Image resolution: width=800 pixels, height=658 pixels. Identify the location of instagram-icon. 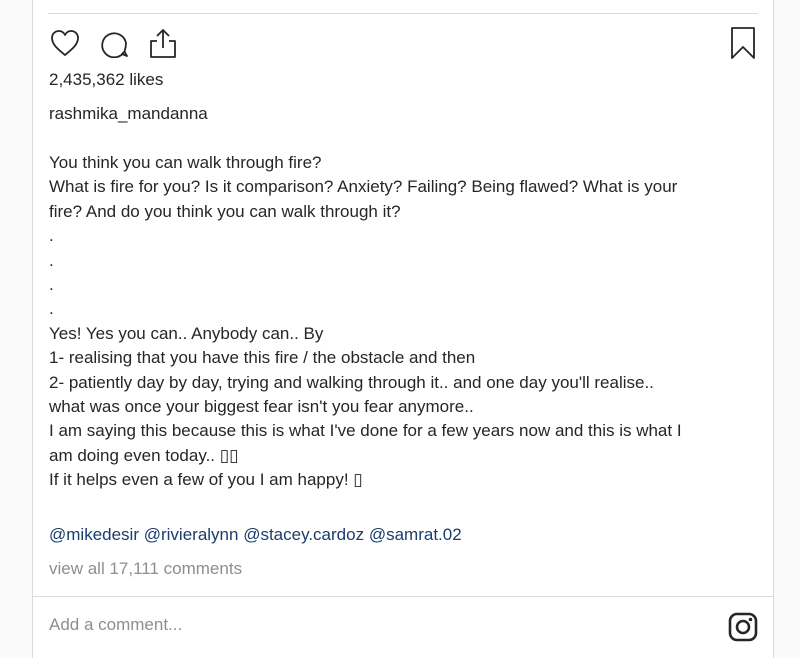
(743, 627).